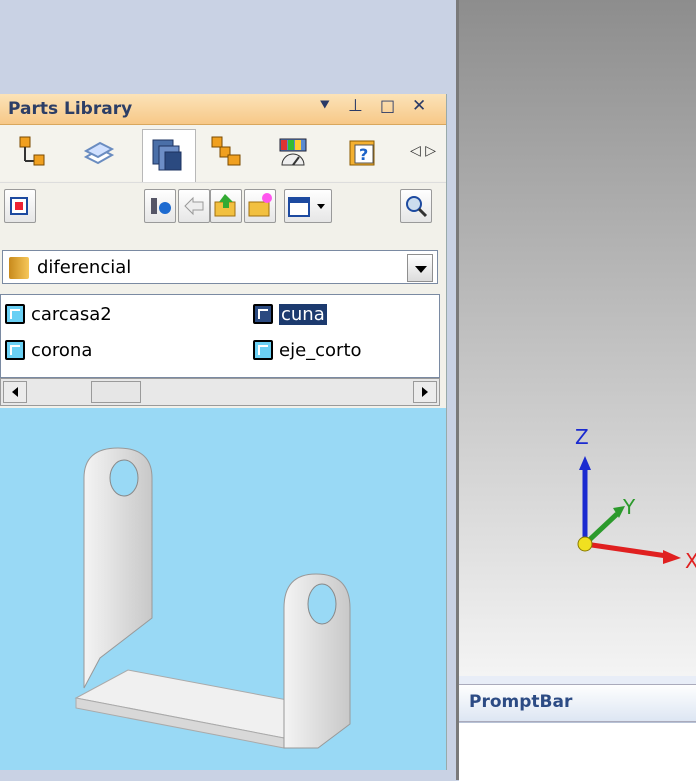 This screenshot has height=781, width=696. Describe the element at coordinates (228, 775) in the screenshot. I see `bottom-strip` at that location.